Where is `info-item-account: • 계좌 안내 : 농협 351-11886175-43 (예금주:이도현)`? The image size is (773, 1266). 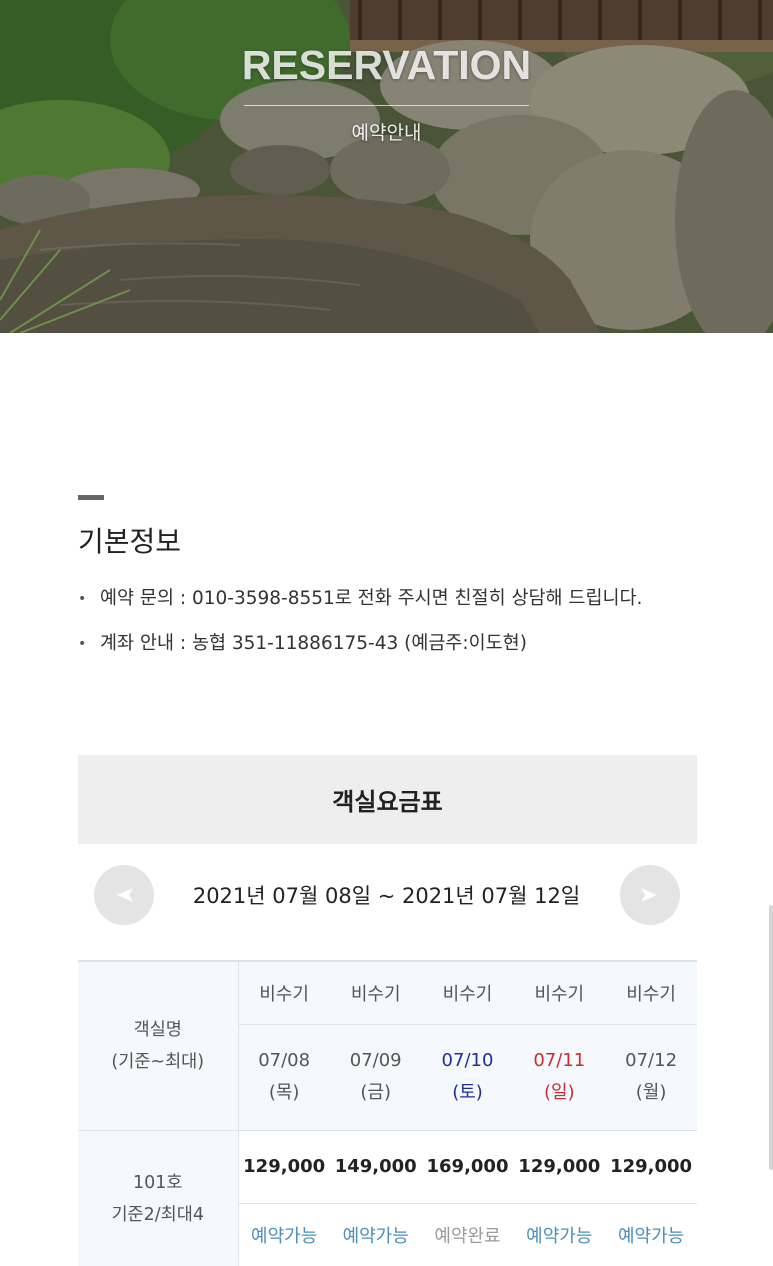
info-item-account: • 계좌 안내 : 농협 351-11886175-43 (예금주:이도현) is located at coordinates (378, 644).